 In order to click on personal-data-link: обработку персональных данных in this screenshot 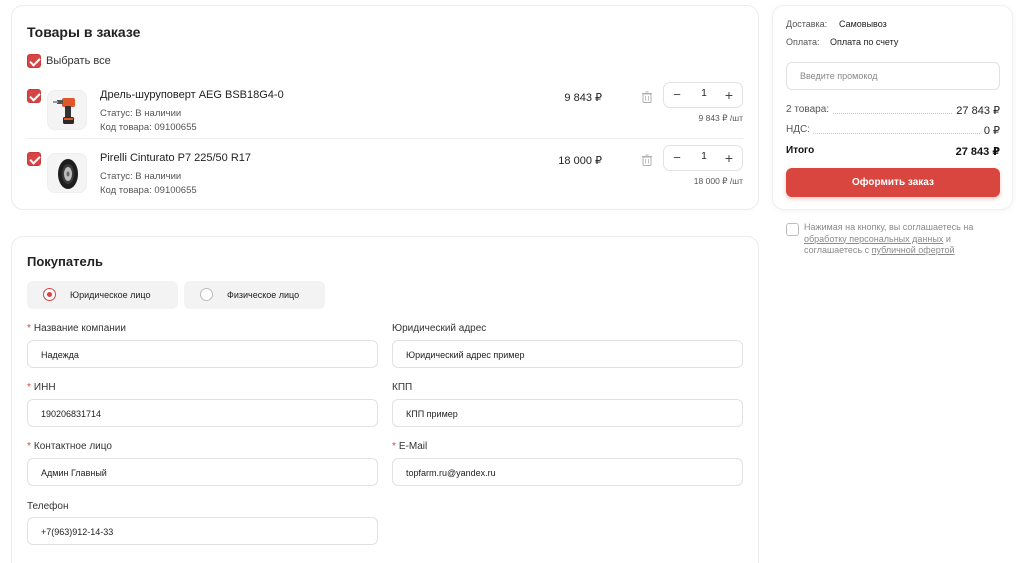, I will do `click(873, 239)`.